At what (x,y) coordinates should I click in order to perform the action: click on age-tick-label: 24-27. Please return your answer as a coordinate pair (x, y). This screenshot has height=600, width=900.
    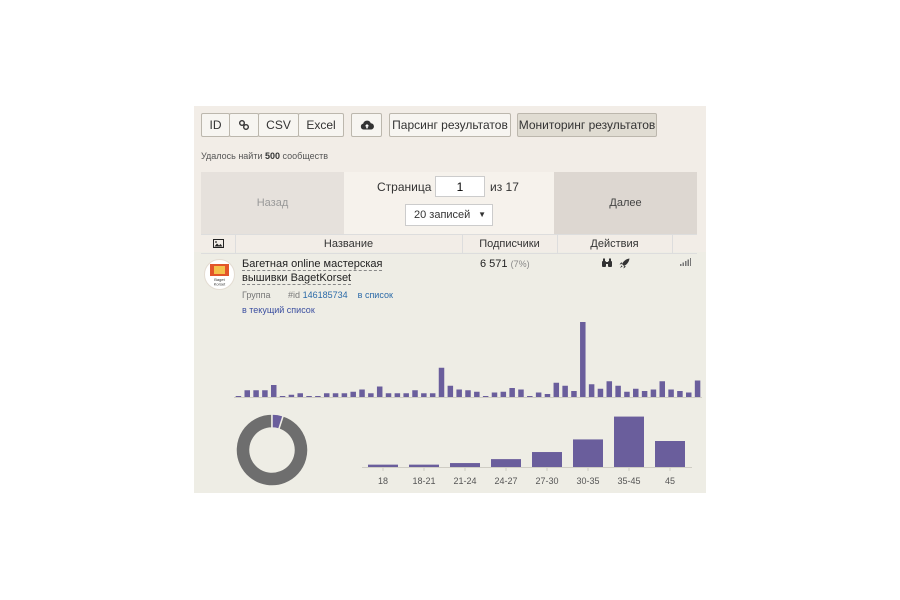
    Looking at the image, I should click on (505, 481).